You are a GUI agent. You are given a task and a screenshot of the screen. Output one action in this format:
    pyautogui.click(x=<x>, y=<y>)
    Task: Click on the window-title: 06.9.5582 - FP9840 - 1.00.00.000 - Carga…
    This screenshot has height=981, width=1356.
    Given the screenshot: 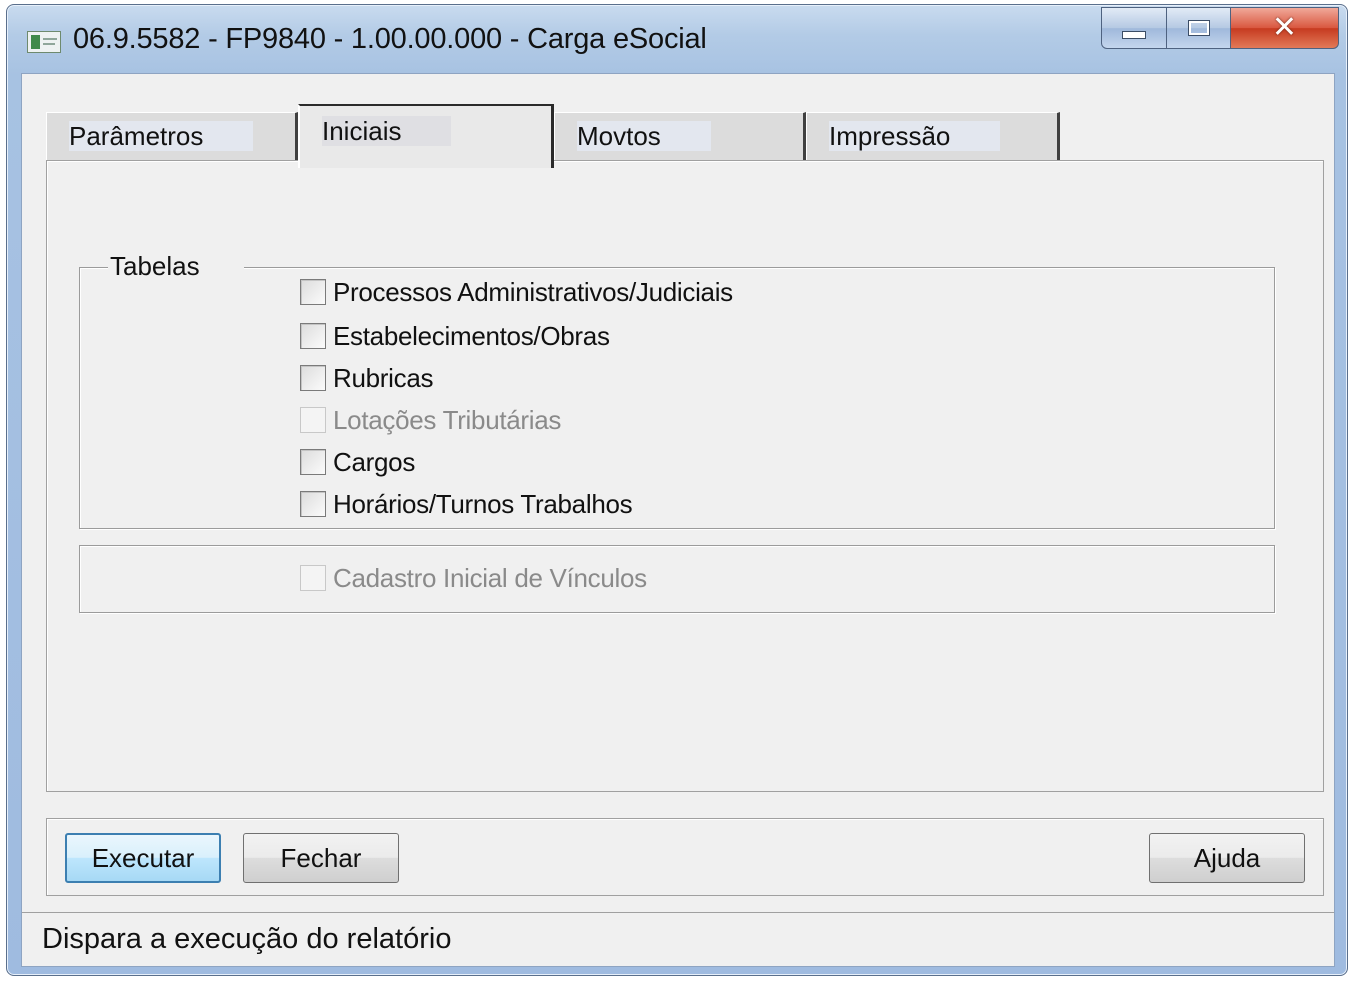 What is the action you would take?
    pyautogui.click(x=390, y=39)
    